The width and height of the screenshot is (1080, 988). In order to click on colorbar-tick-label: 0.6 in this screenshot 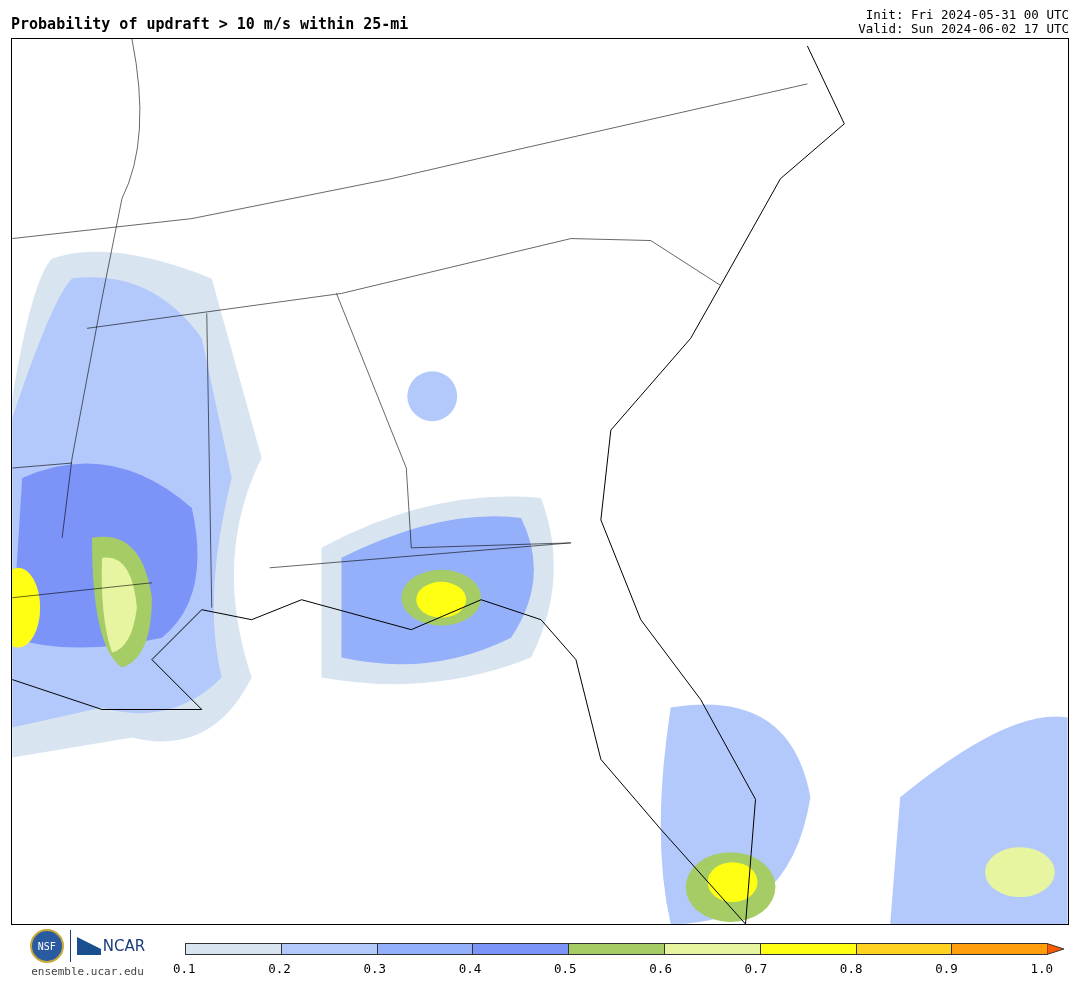, I will do `click(660, 968)`.